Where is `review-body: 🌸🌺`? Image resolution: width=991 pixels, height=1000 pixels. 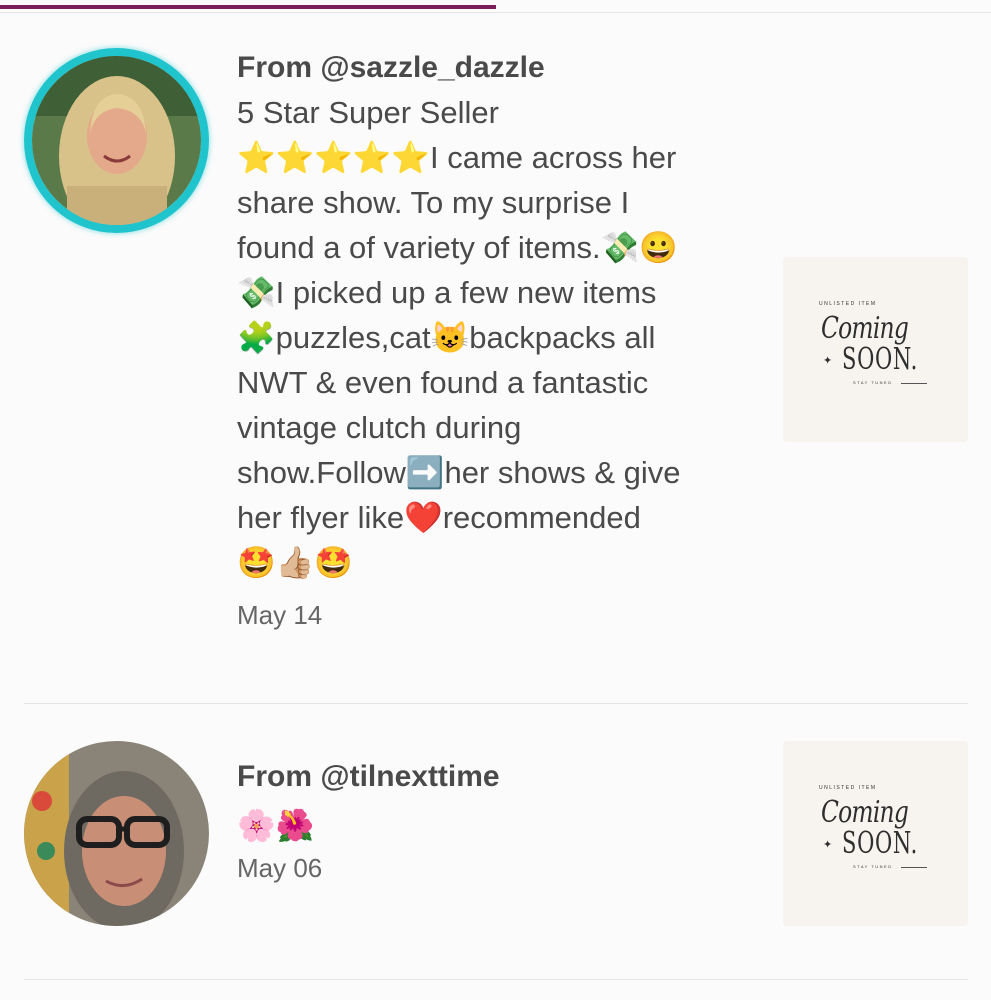 review-body: 🌸🌺 is located at coordinates (276, 825).